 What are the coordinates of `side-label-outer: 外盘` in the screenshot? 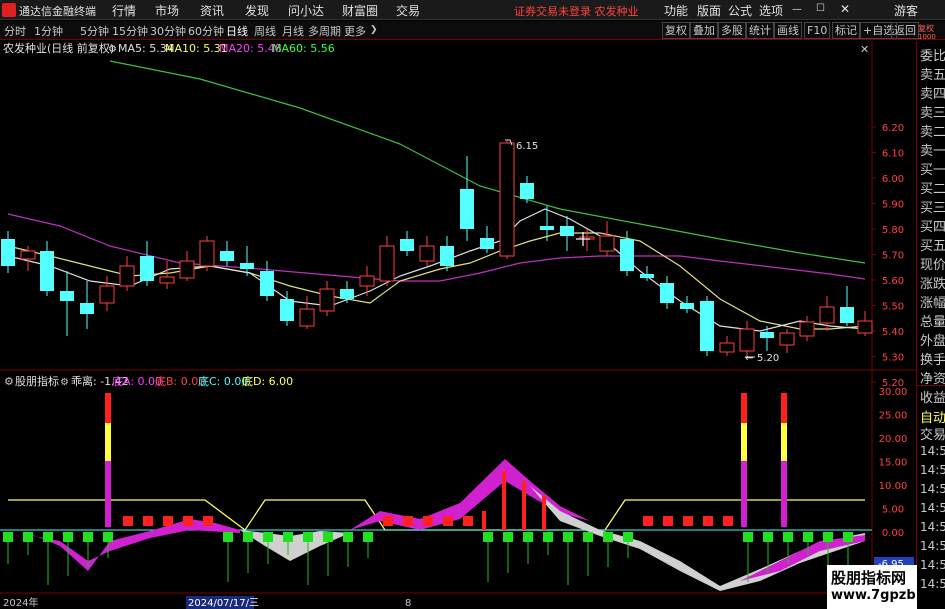 It's located at (932, 339).